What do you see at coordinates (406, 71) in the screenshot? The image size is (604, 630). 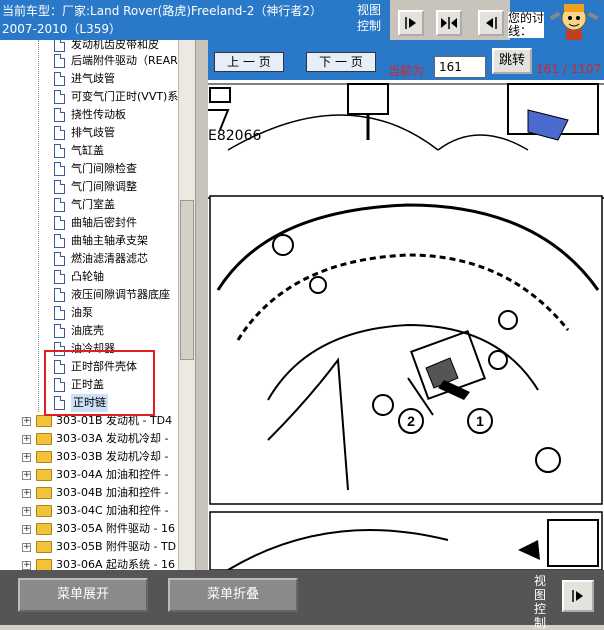 I see `current-page-label: 当前为` at bounding box center [406, 71].